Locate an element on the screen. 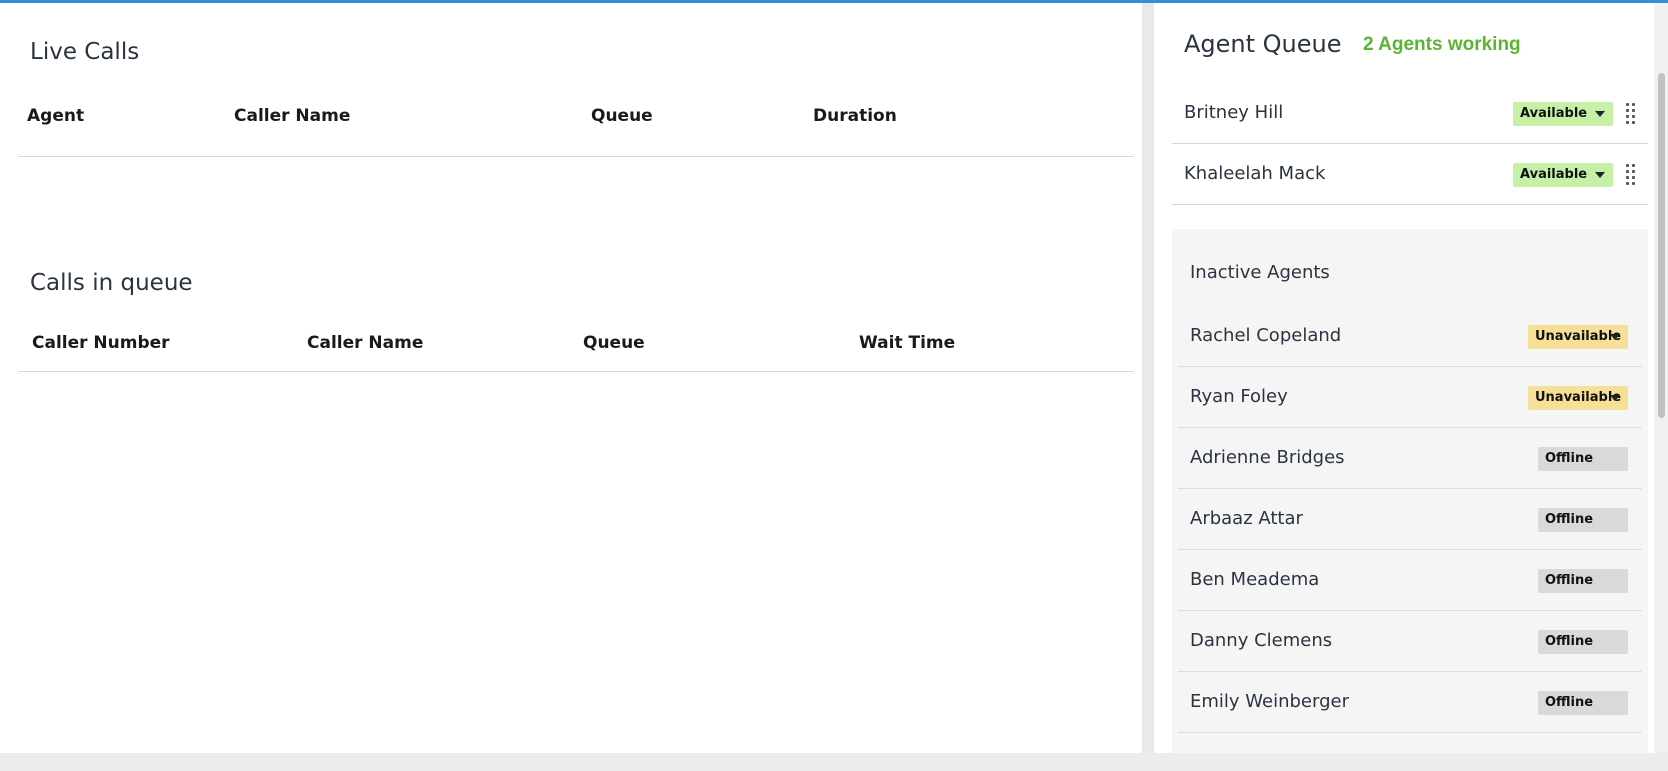 This screenshot has height=771, width=1668. vertical-scrollbar is located at coordinates (1661, 378).